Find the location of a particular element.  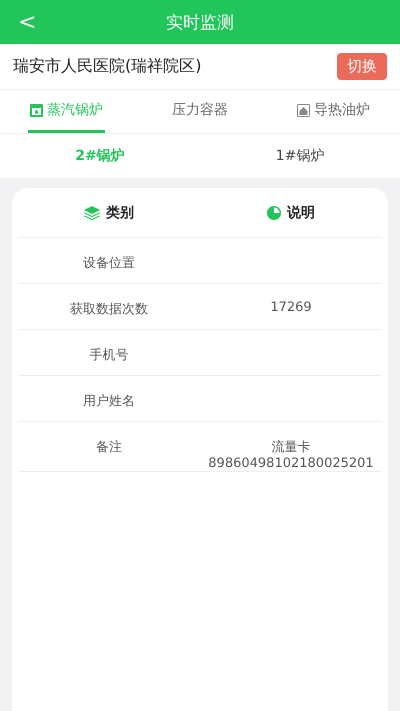

column-header: 说明 is located at coordinates (301, 213).